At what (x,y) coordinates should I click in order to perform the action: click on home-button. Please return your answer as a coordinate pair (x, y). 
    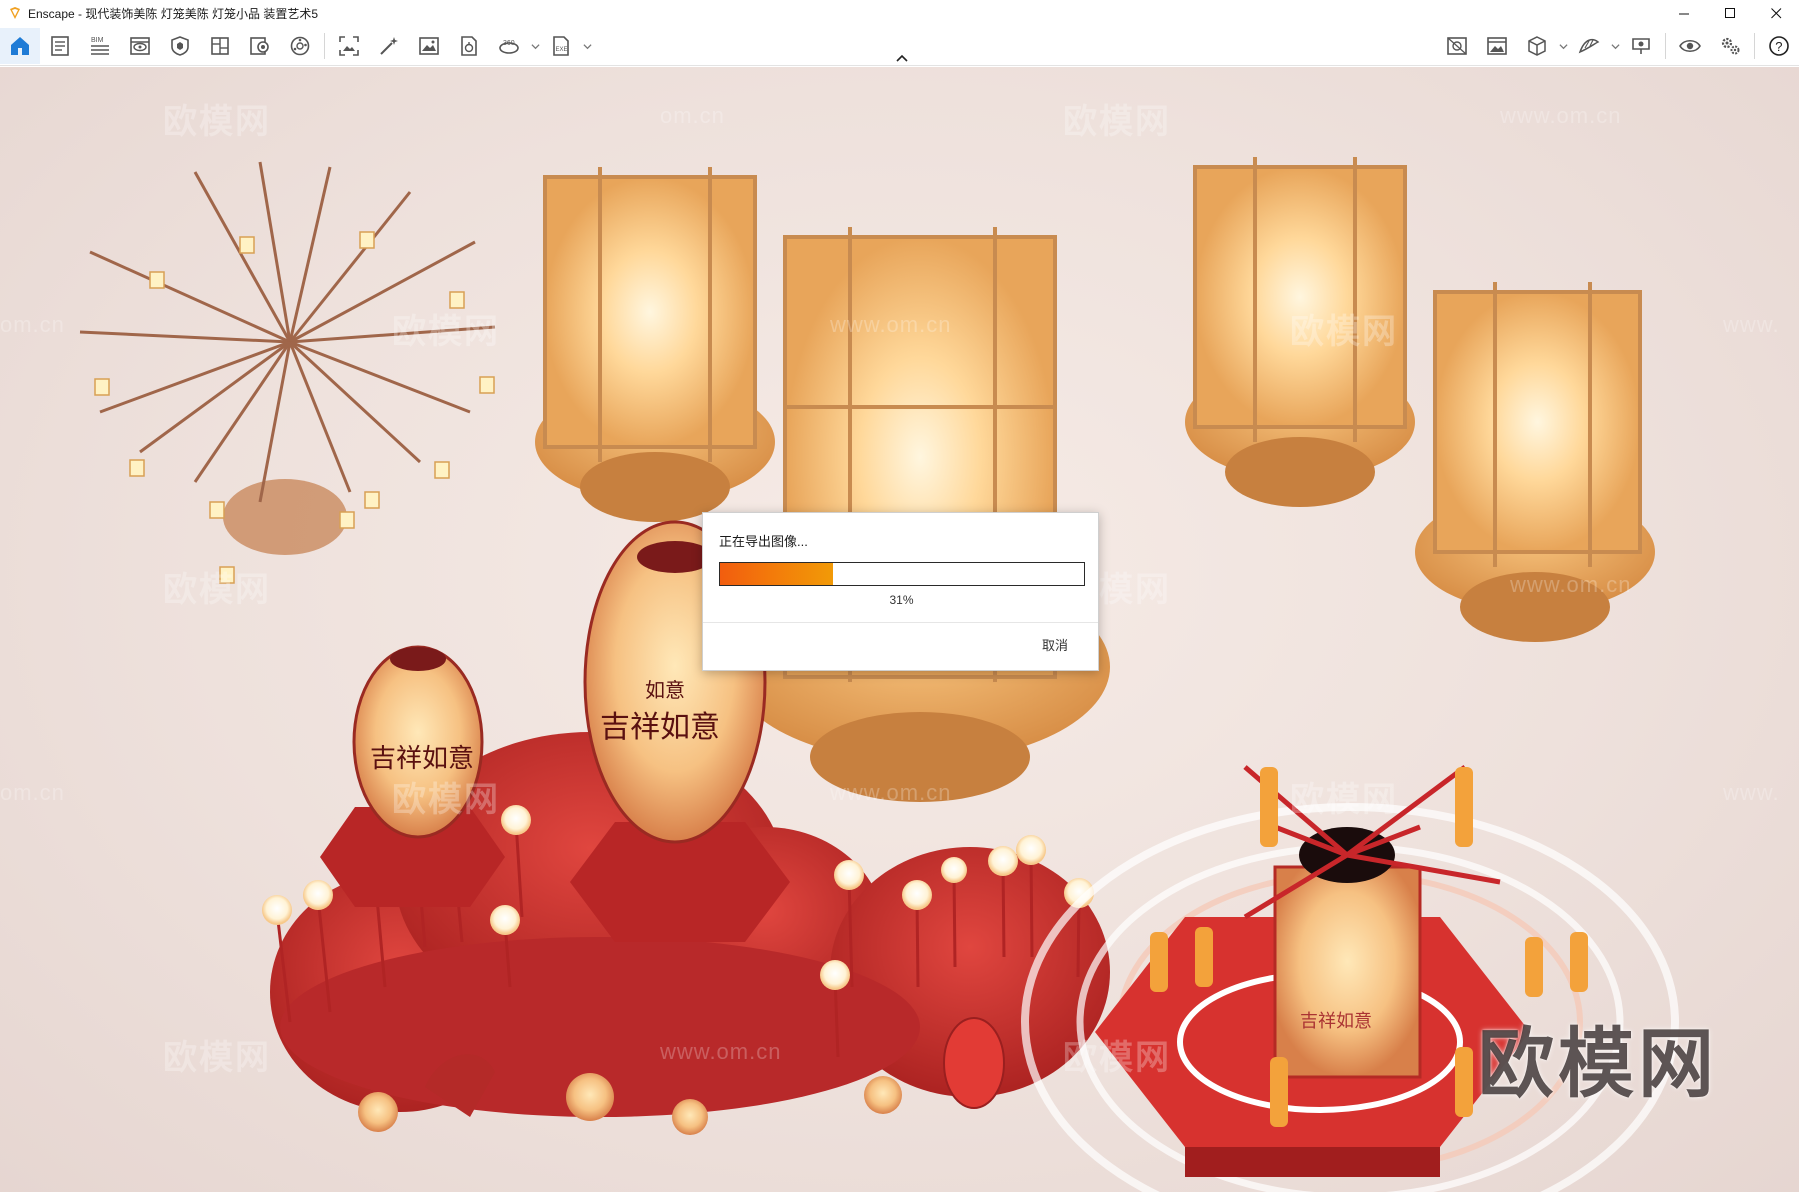
    Looking at the image, I should click on (20, 46).